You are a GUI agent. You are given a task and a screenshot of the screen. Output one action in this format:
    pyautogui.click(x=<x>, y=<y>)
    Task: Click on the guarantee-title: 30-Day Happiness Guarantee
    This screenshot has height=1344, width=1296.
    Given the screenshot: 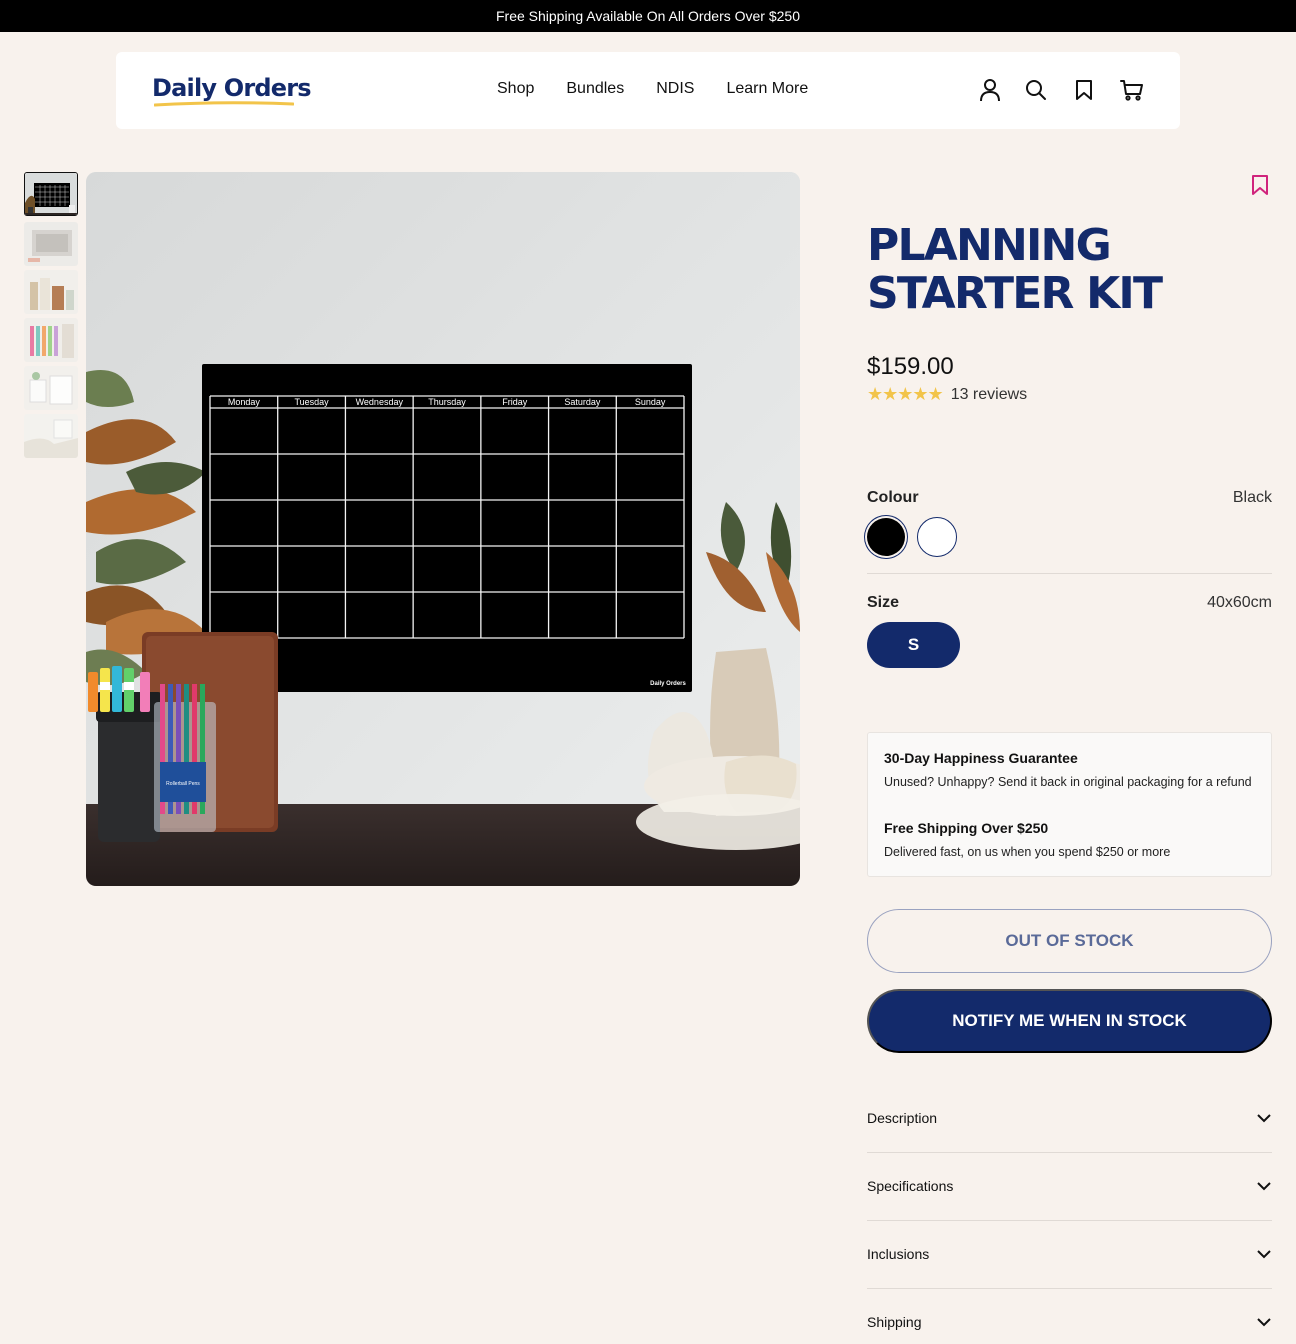 What is the action you would take?
    pyautogui.click(x=981, y=758)
    